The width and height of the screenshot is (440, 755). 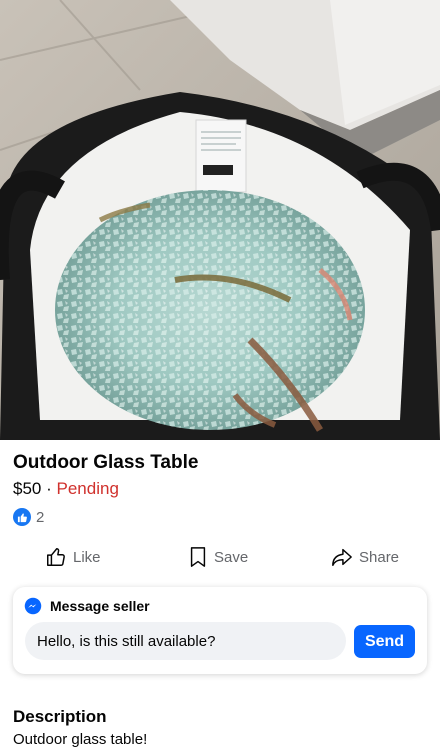 I want to click on price-status-line: $50 · Pending, so click(x=66, y=489).